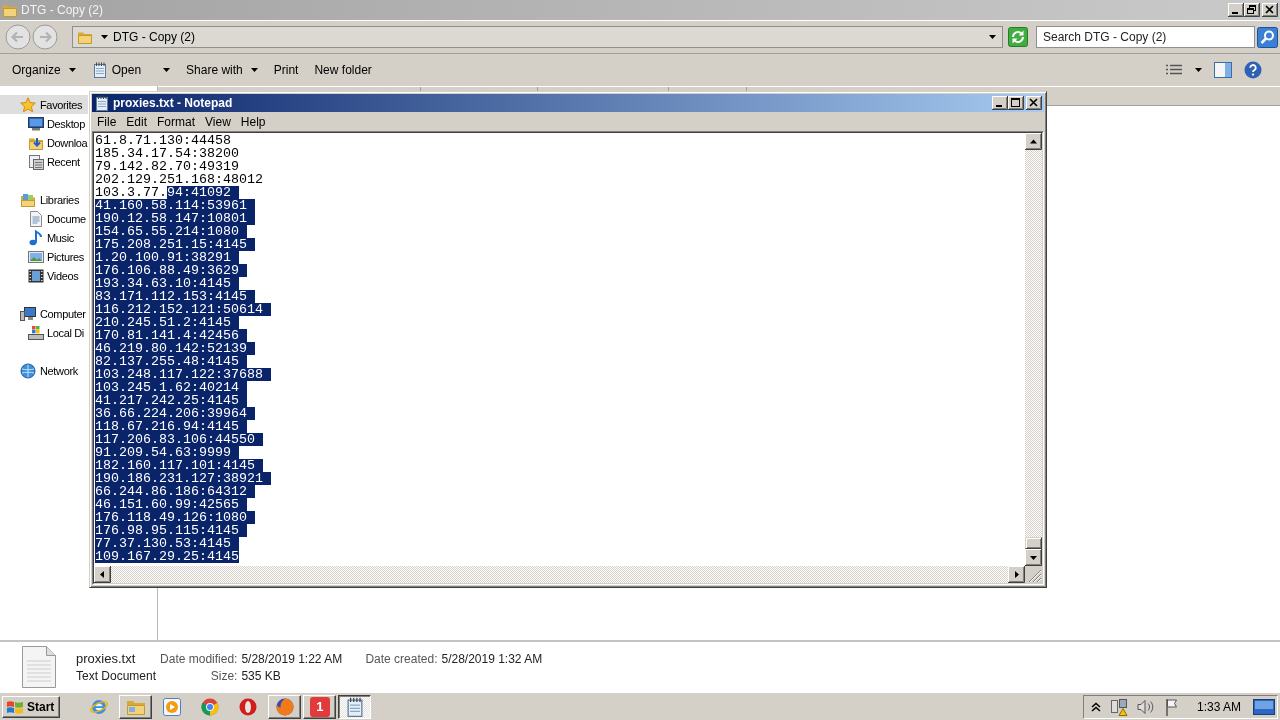 The image size is (1280, 720). I want to click on desktop-icon, so click(36, 123).